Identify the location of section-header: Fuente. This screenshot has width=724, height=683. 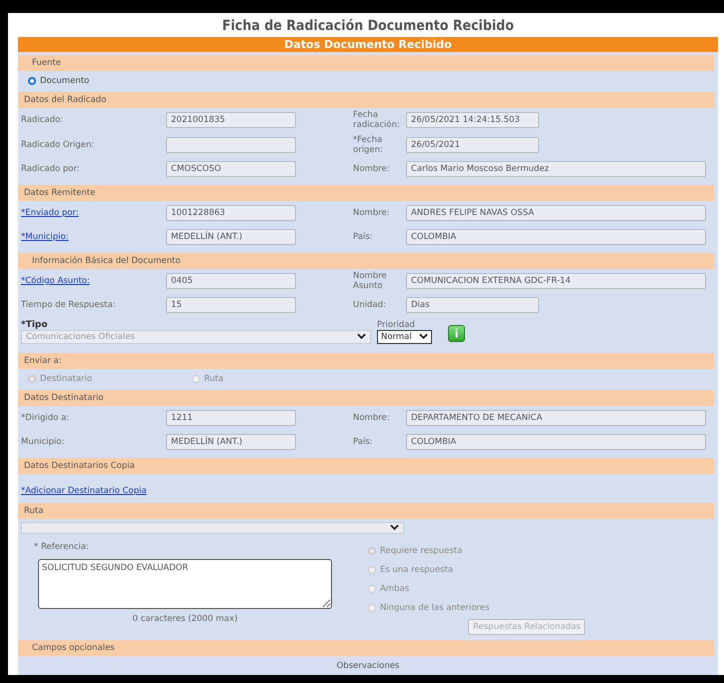
(366, 63).